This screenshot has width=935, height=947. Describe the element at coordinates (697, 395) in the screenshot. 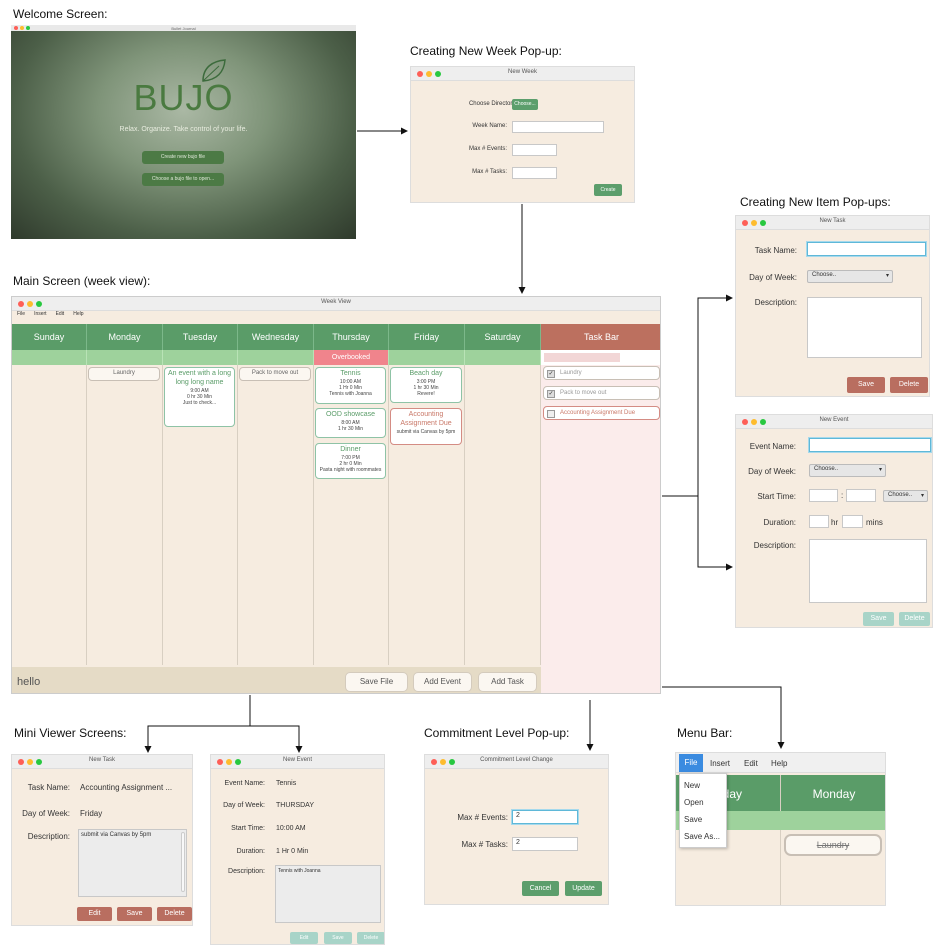

I see `arrow-main-to-task` at that location.